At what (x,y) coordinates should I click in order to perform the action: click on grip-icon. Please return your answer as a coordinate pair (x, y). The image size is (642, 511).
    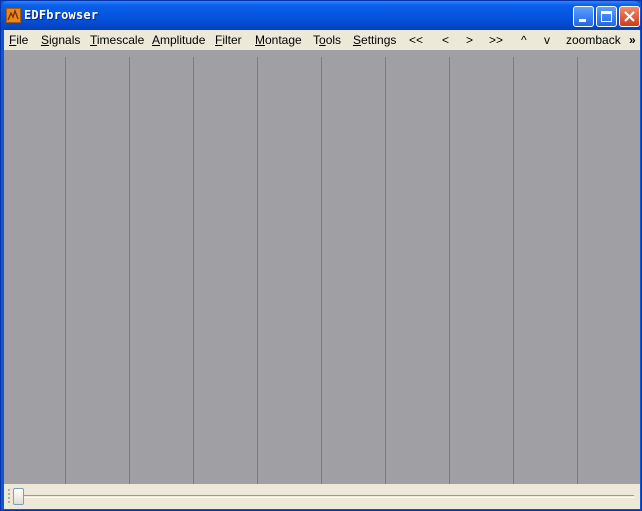
    Looking at the image, I should click on (9, 496).